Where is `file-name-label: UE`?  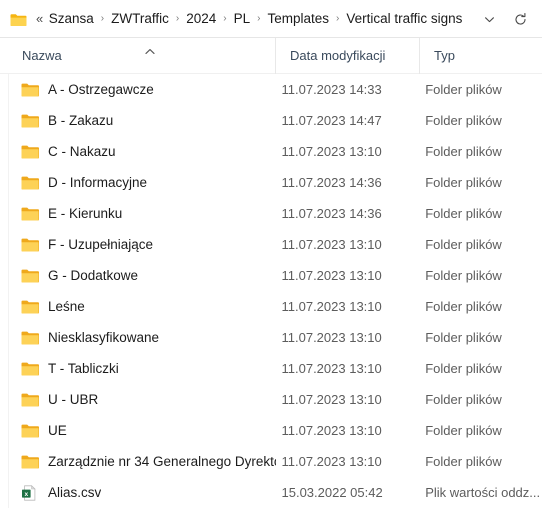 file-name-label: UE is located at coordinates (57, 430).